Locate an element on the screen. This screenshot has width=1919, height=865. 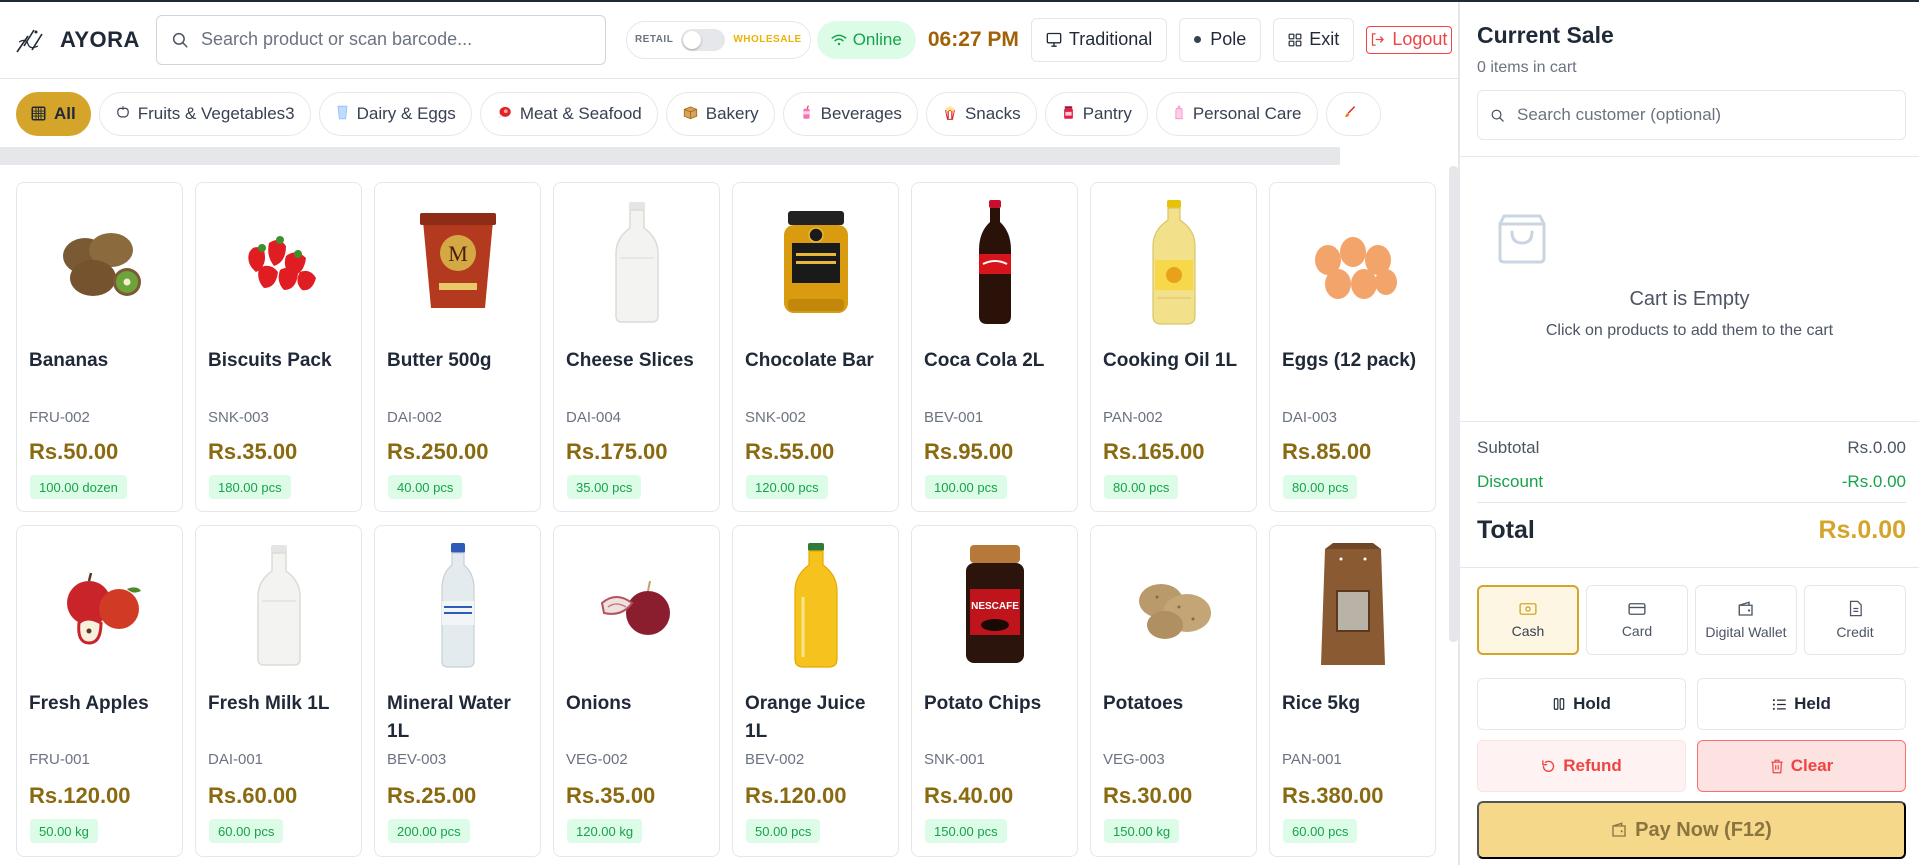
product-price: Rs.380.00 is located at coordinates (1333, 795).